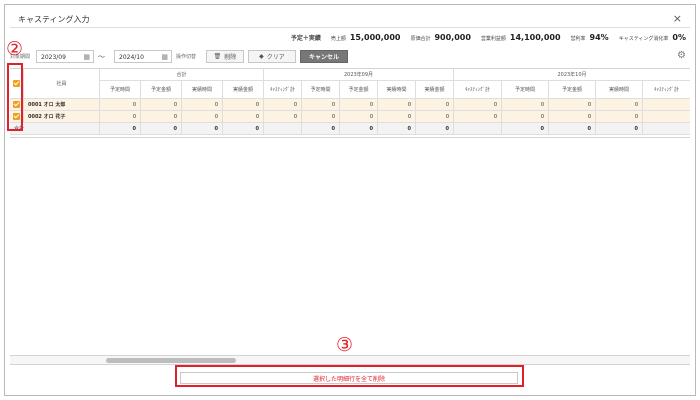 The width and height of the screenshot is (700, 400). Describe the element at coordinates (182, 75) in the screenshot. I see `group-header-total: 合計` at that location.